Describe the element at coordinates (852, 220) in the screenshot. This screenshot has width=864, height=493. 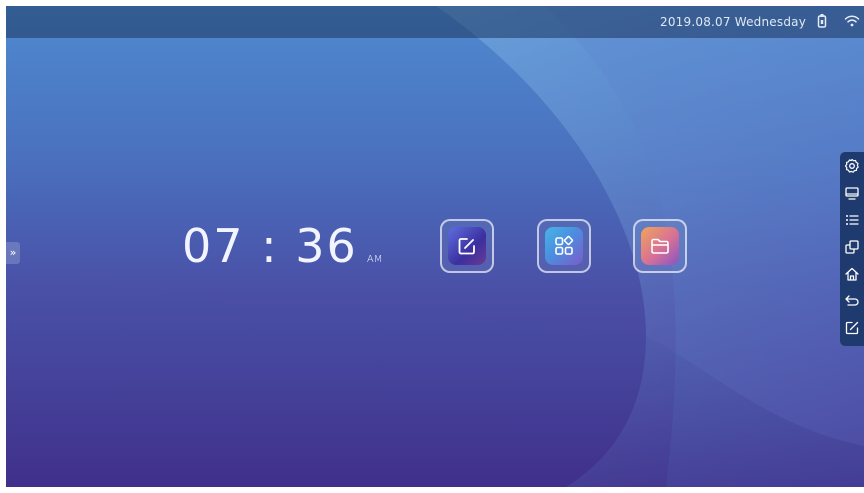
I see `list-icon` at that location.